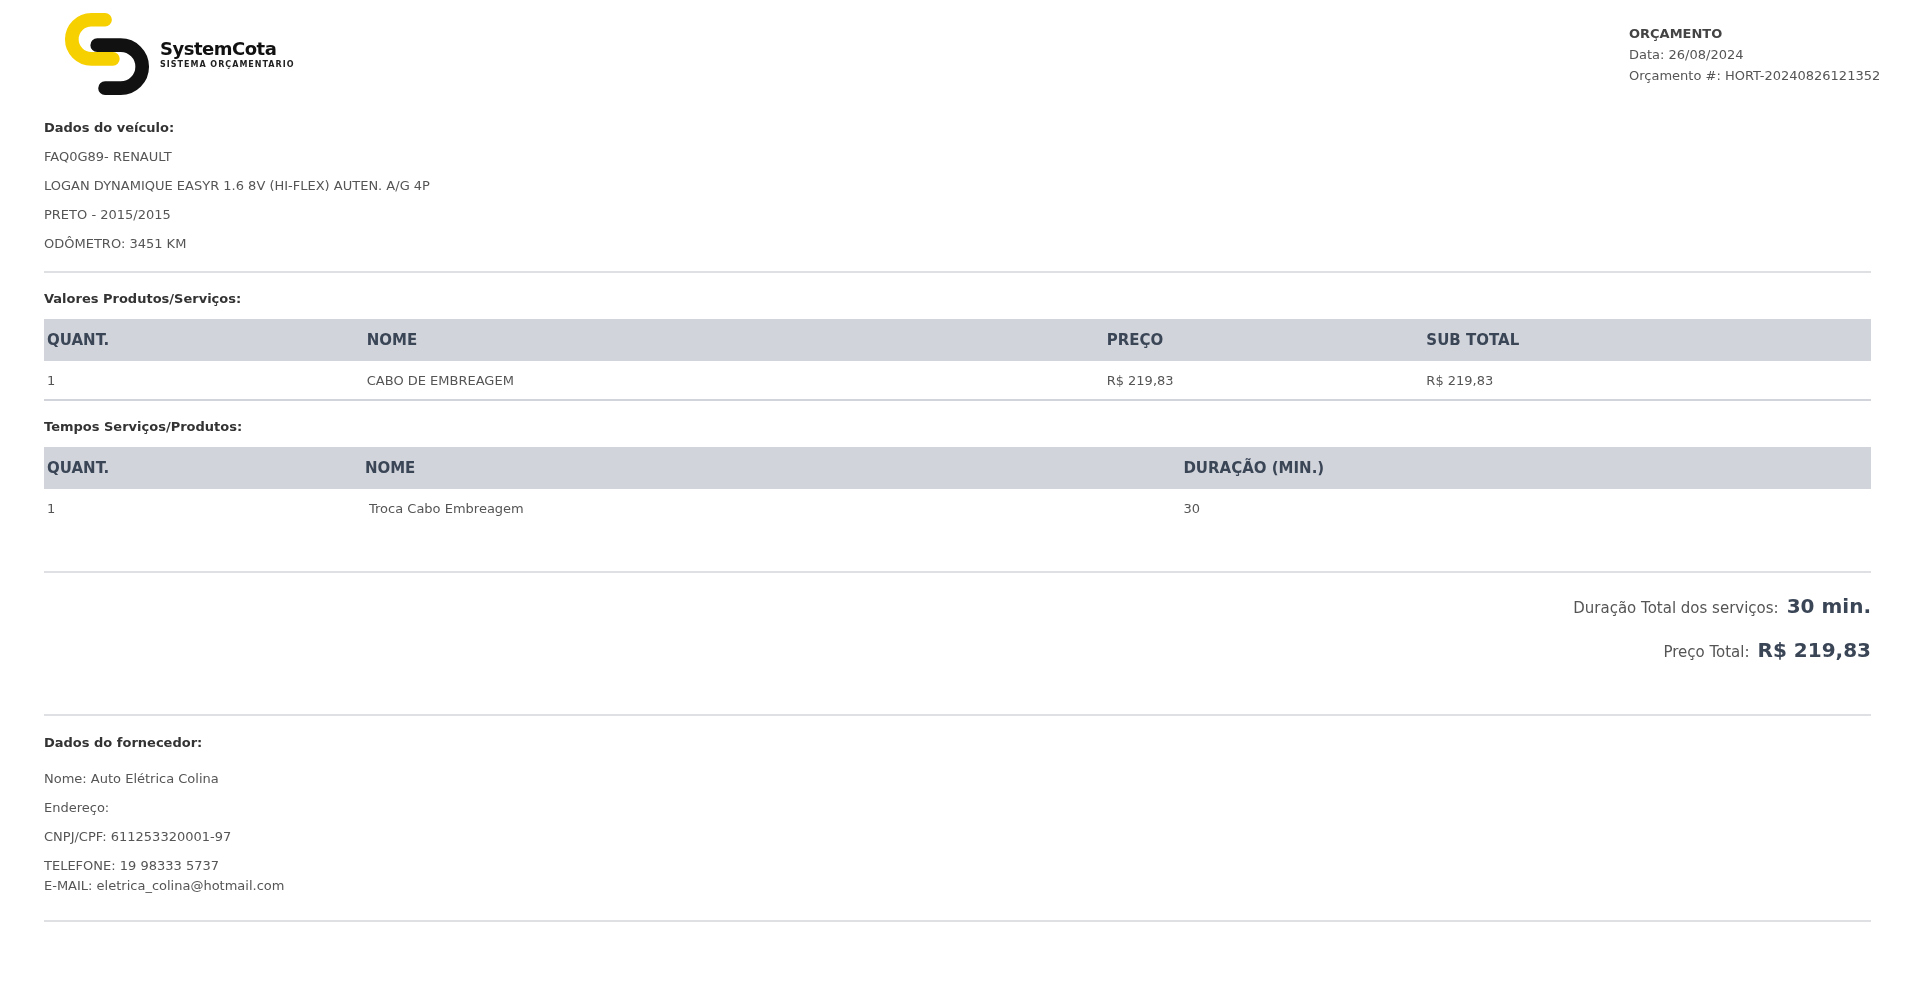  What do you see at coordinates (124, 743) in the screenshot?
I see `section-title: Dados do fornecedor:` at bounding box center [124, 743].